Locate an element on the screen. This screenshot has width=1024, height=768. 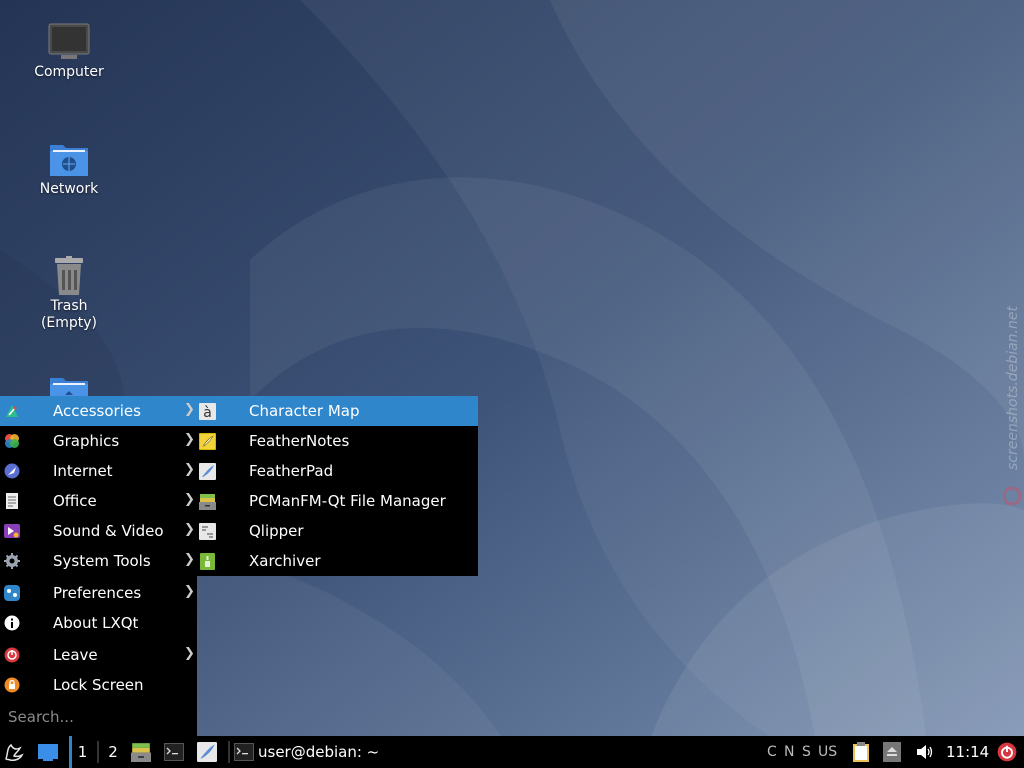
tray-removable-media is located at coordinates (893, 752).